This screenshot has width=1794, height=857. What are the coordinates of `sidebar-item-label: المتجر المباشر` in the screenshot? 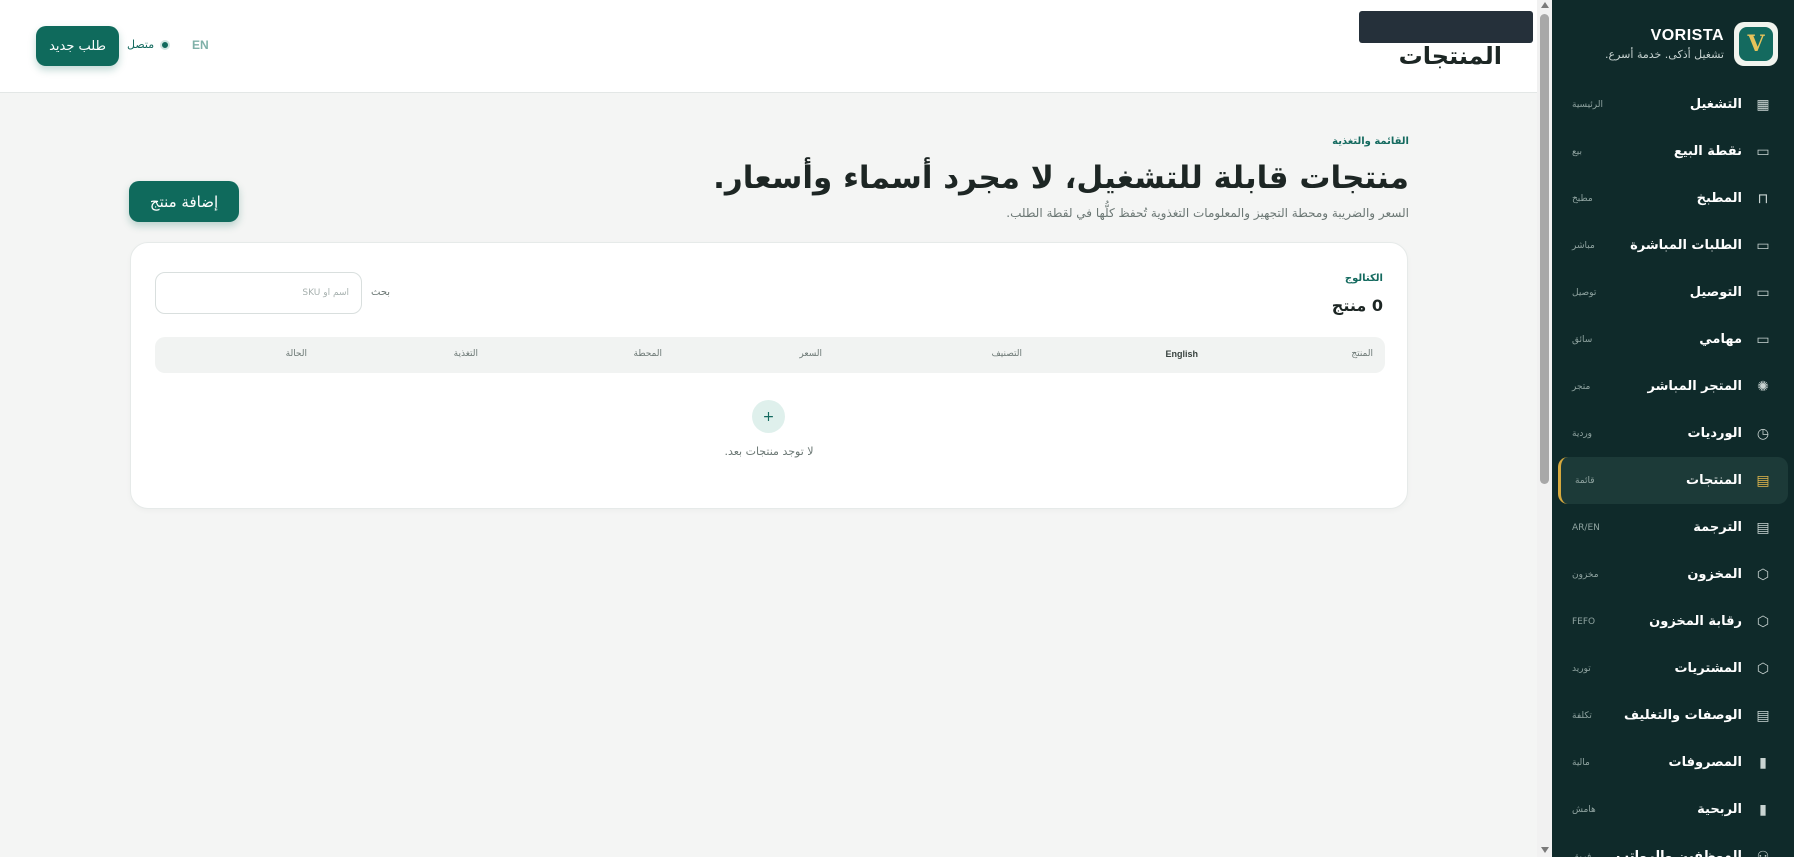 It's located at (1694, 386).